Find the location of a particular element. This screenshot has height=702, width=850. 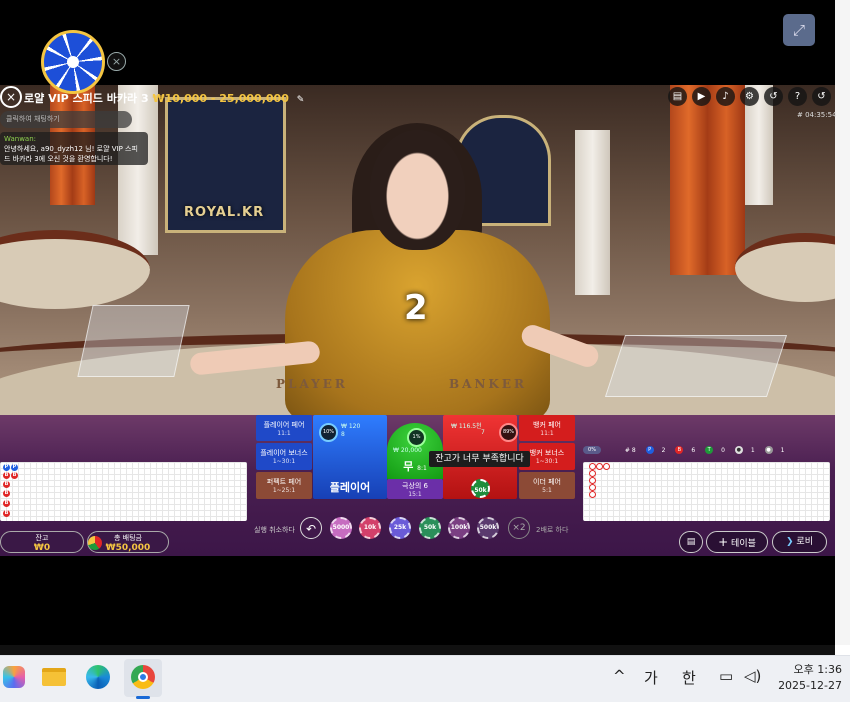

player-bonus-bet: 플레이어 보너스 1~30:1 is located at coordinates (284, 456).